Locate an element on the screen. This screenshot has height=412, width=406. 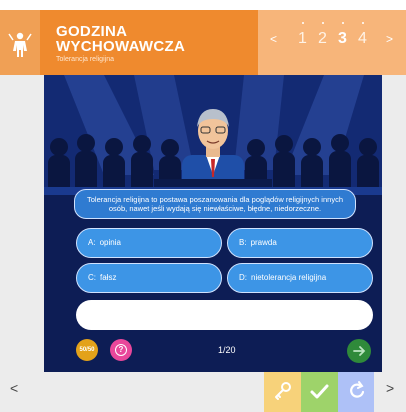
answer-d-button: D: nietolerancja religijna is located at coordinates (300, 278).